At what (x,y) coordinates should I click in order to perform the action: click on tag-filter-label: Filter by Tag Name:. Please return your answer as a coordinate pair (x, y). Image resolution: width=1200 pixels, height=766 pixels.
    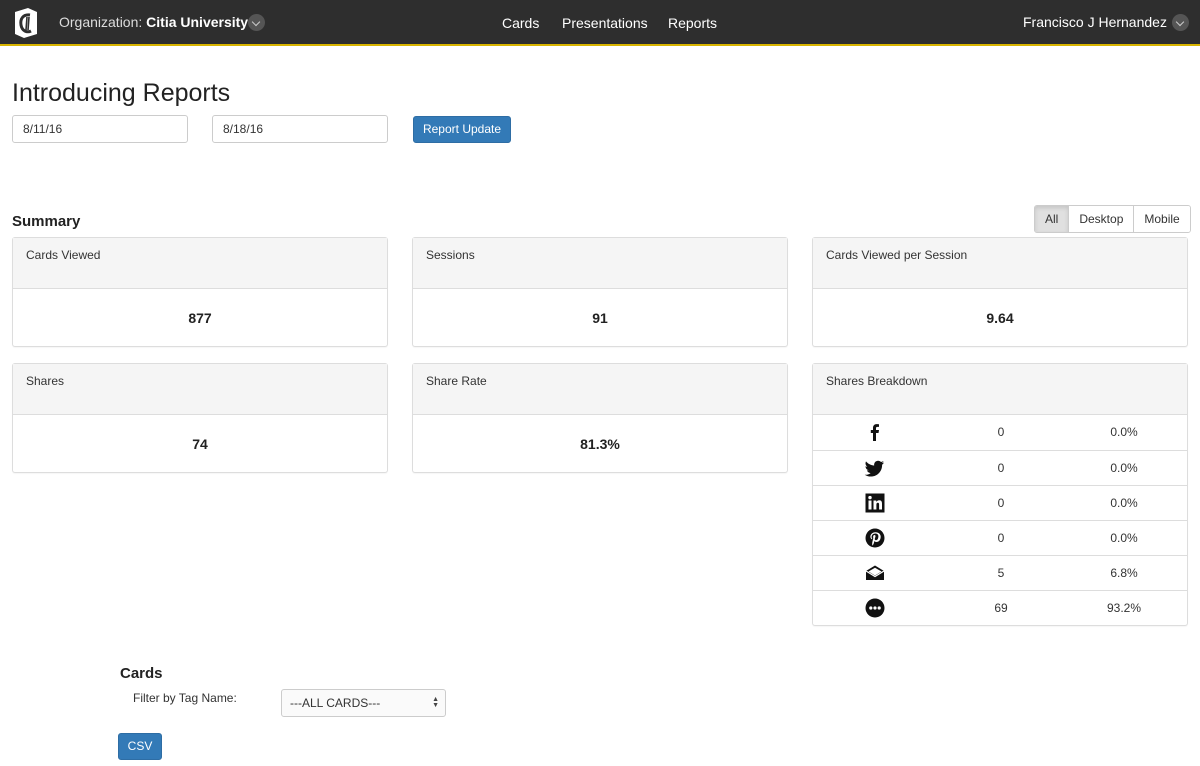
    Looking at the image, I should click on (185, 698).